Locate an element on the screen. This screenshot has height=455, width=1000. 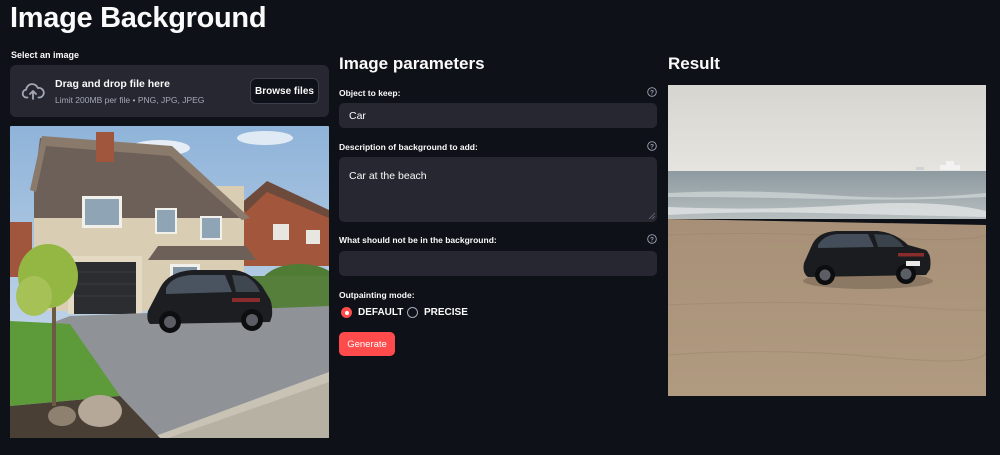
page-title: Image Background is located at coordinates (138, 18).